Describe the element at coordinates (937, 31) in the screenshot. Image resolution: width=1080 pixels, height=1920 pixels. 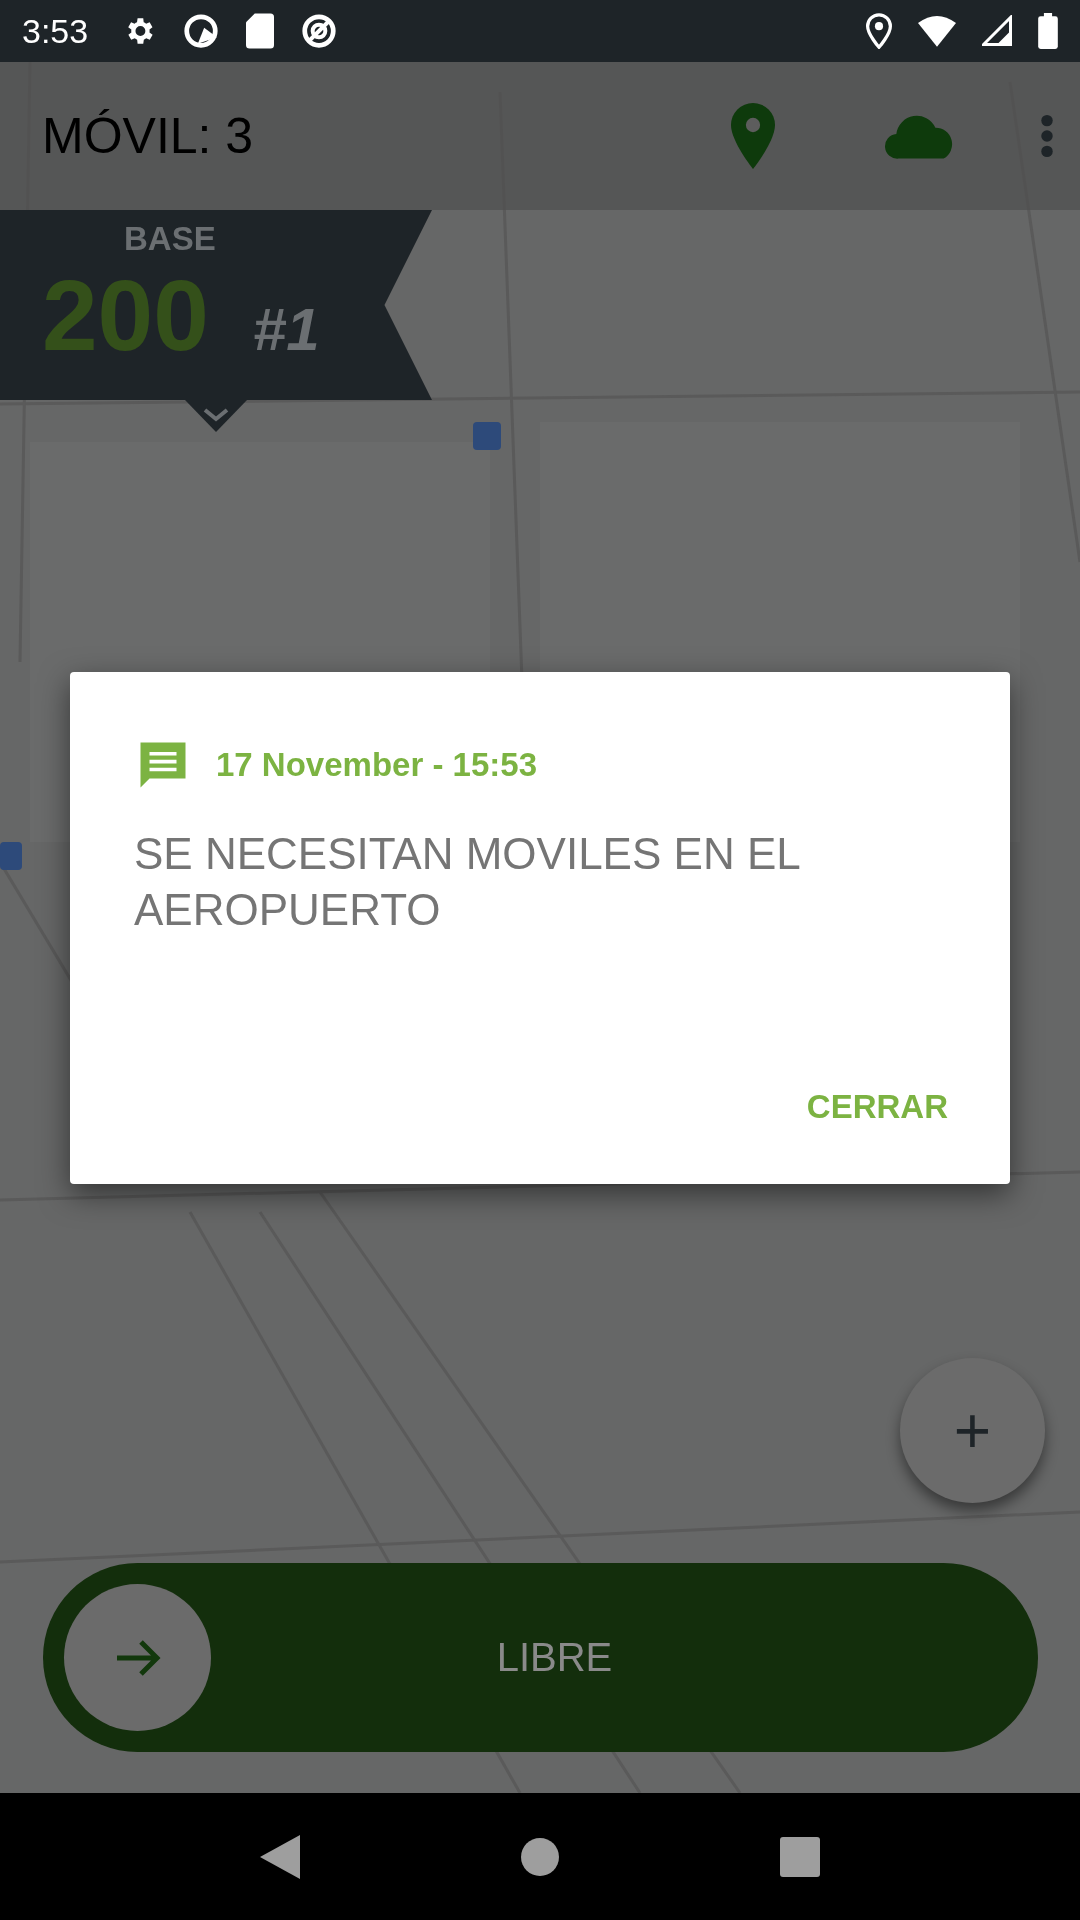
I see `wifi-icon` at that location.